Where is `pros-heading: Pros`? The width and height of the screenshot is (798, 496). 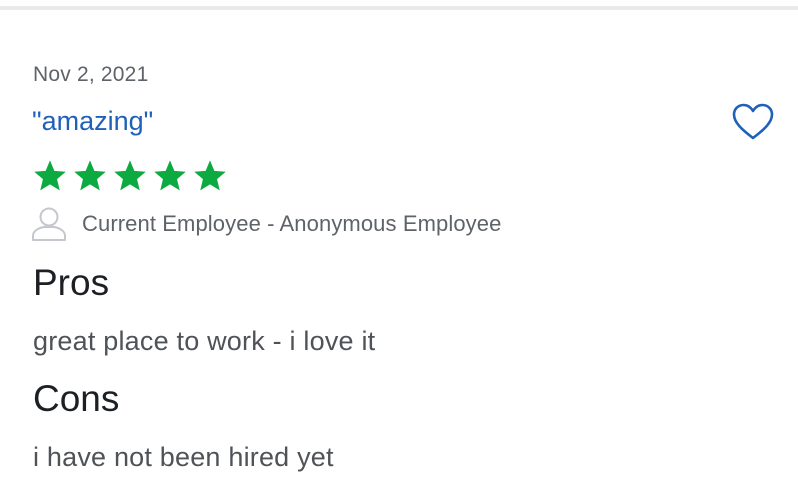 pros-heading: Pros is located at coordinates (71, 282).